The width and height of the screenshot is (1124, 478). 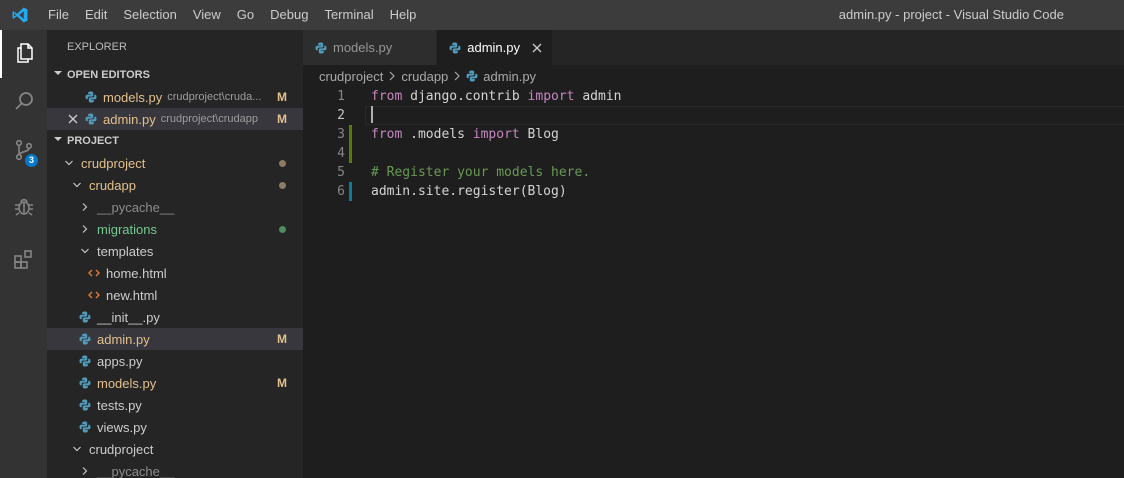 I want to click on file-label: admin.py, so click(x=123, y=339).